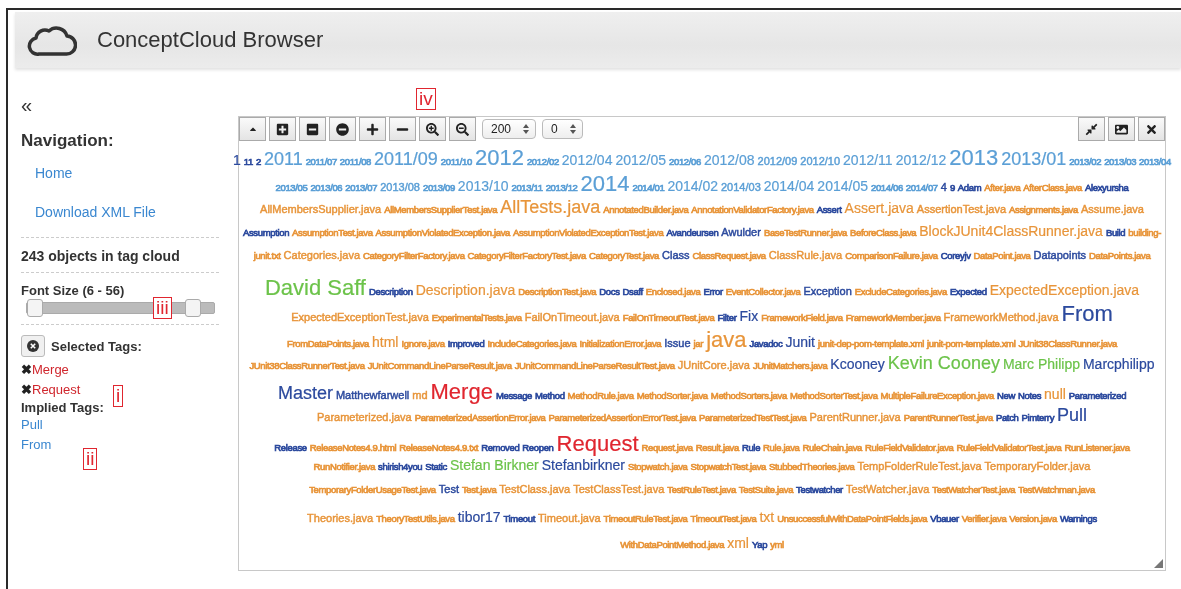 This screenshot has height=589, width=1181. I want to click on cloud-tag: FailOnTimeout.java, so click(572, 316).